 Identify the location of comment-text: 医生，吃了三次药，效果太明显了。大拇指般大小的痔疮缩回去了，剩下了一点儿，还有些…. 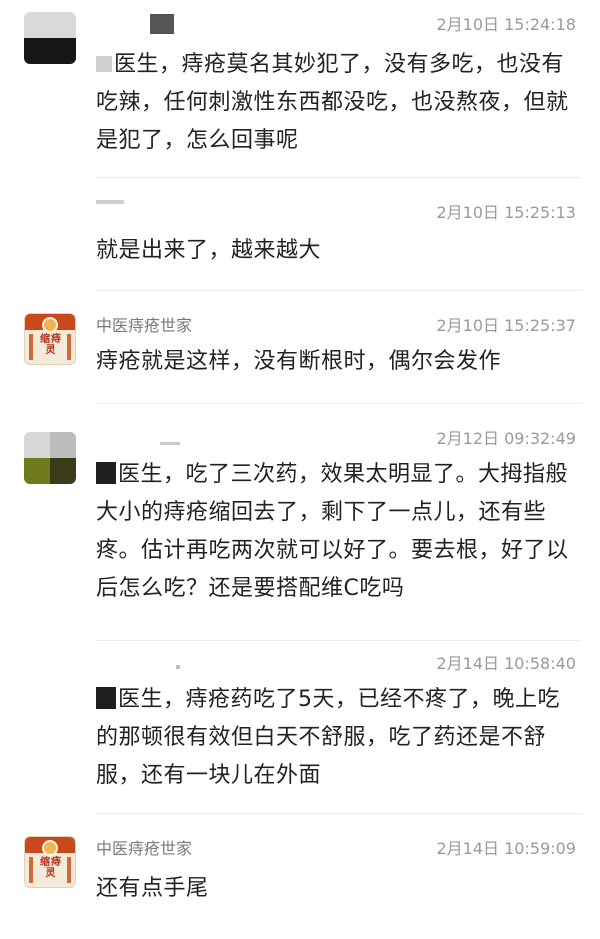
(336, 532).